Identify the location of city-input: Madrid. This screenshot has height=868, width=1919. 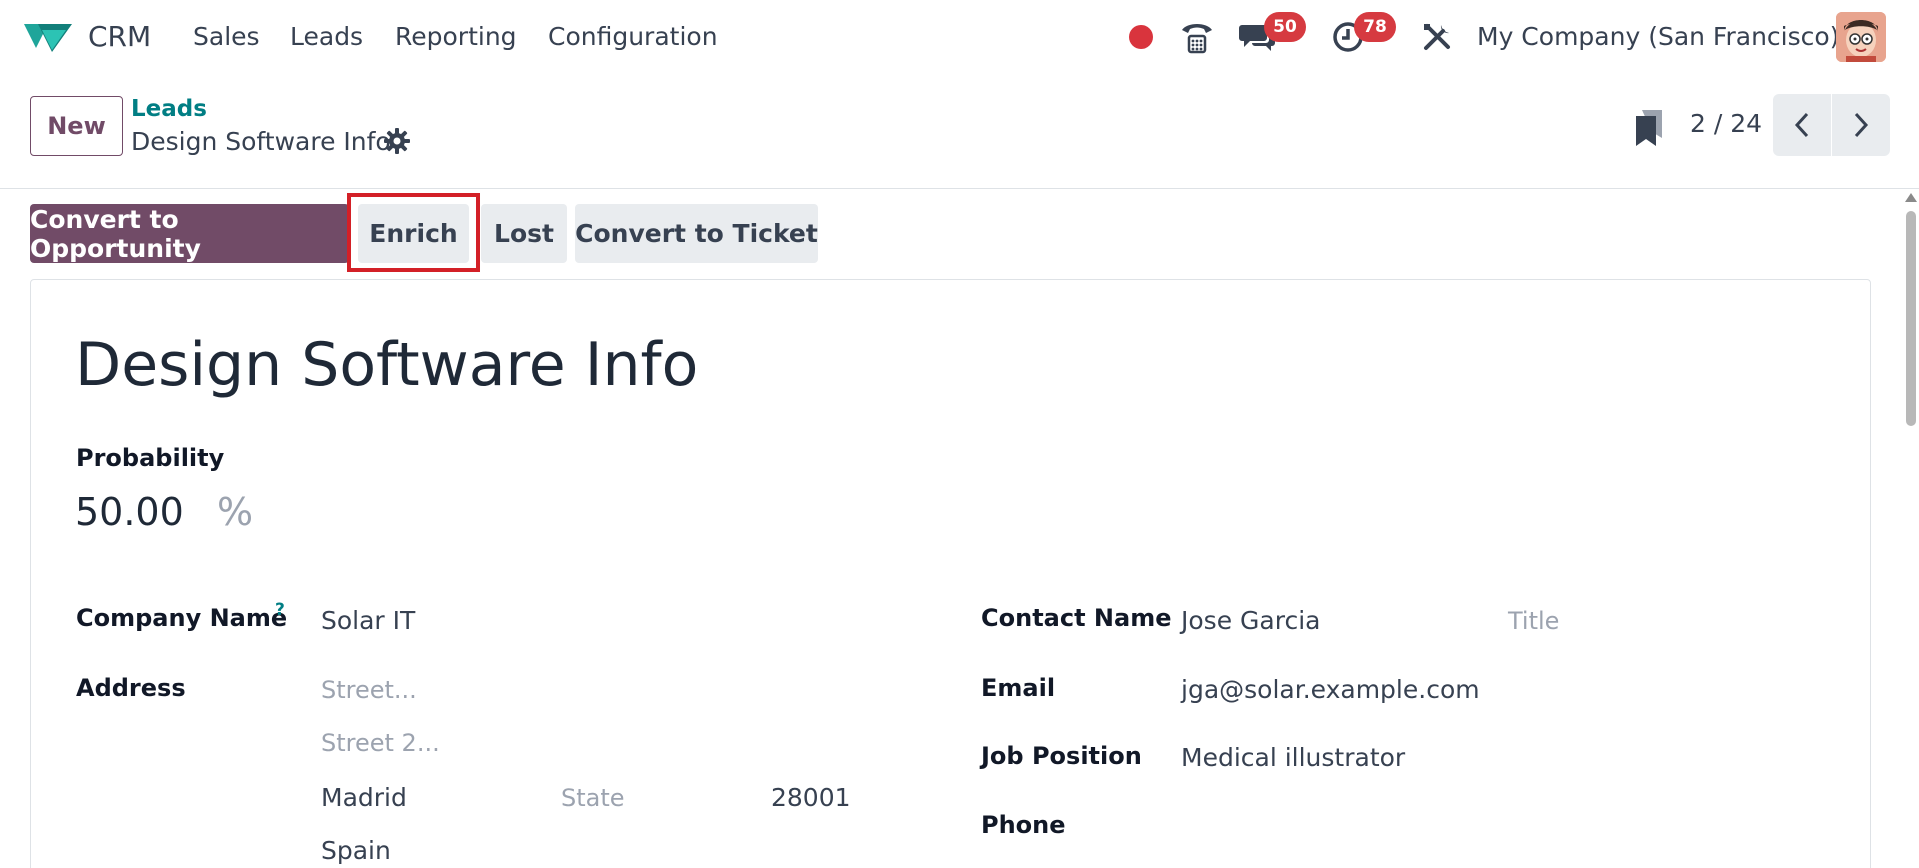
(364, 797).